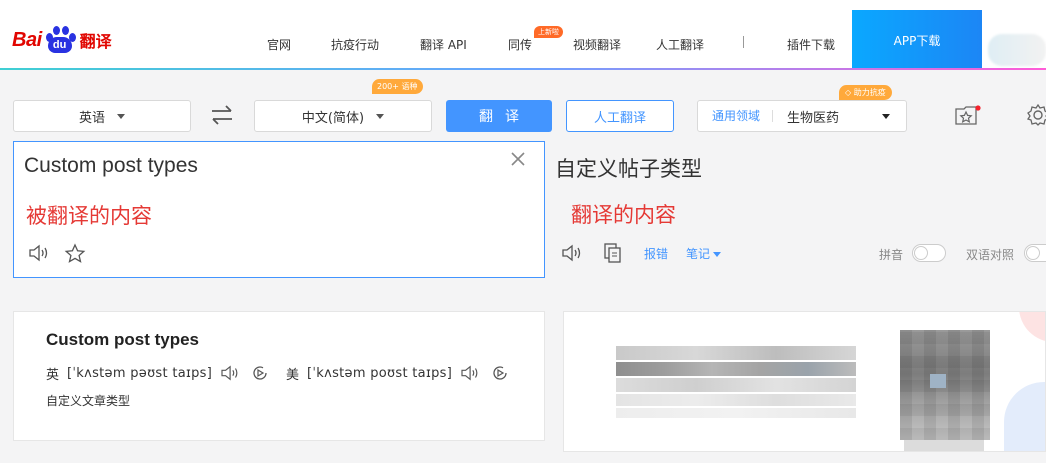 Image resolution: width=1046 pixels, height=463 pixels. Describe the element at coordinates (698, 254) in the screenshot. I see `notes-label: 笔记` at that location.